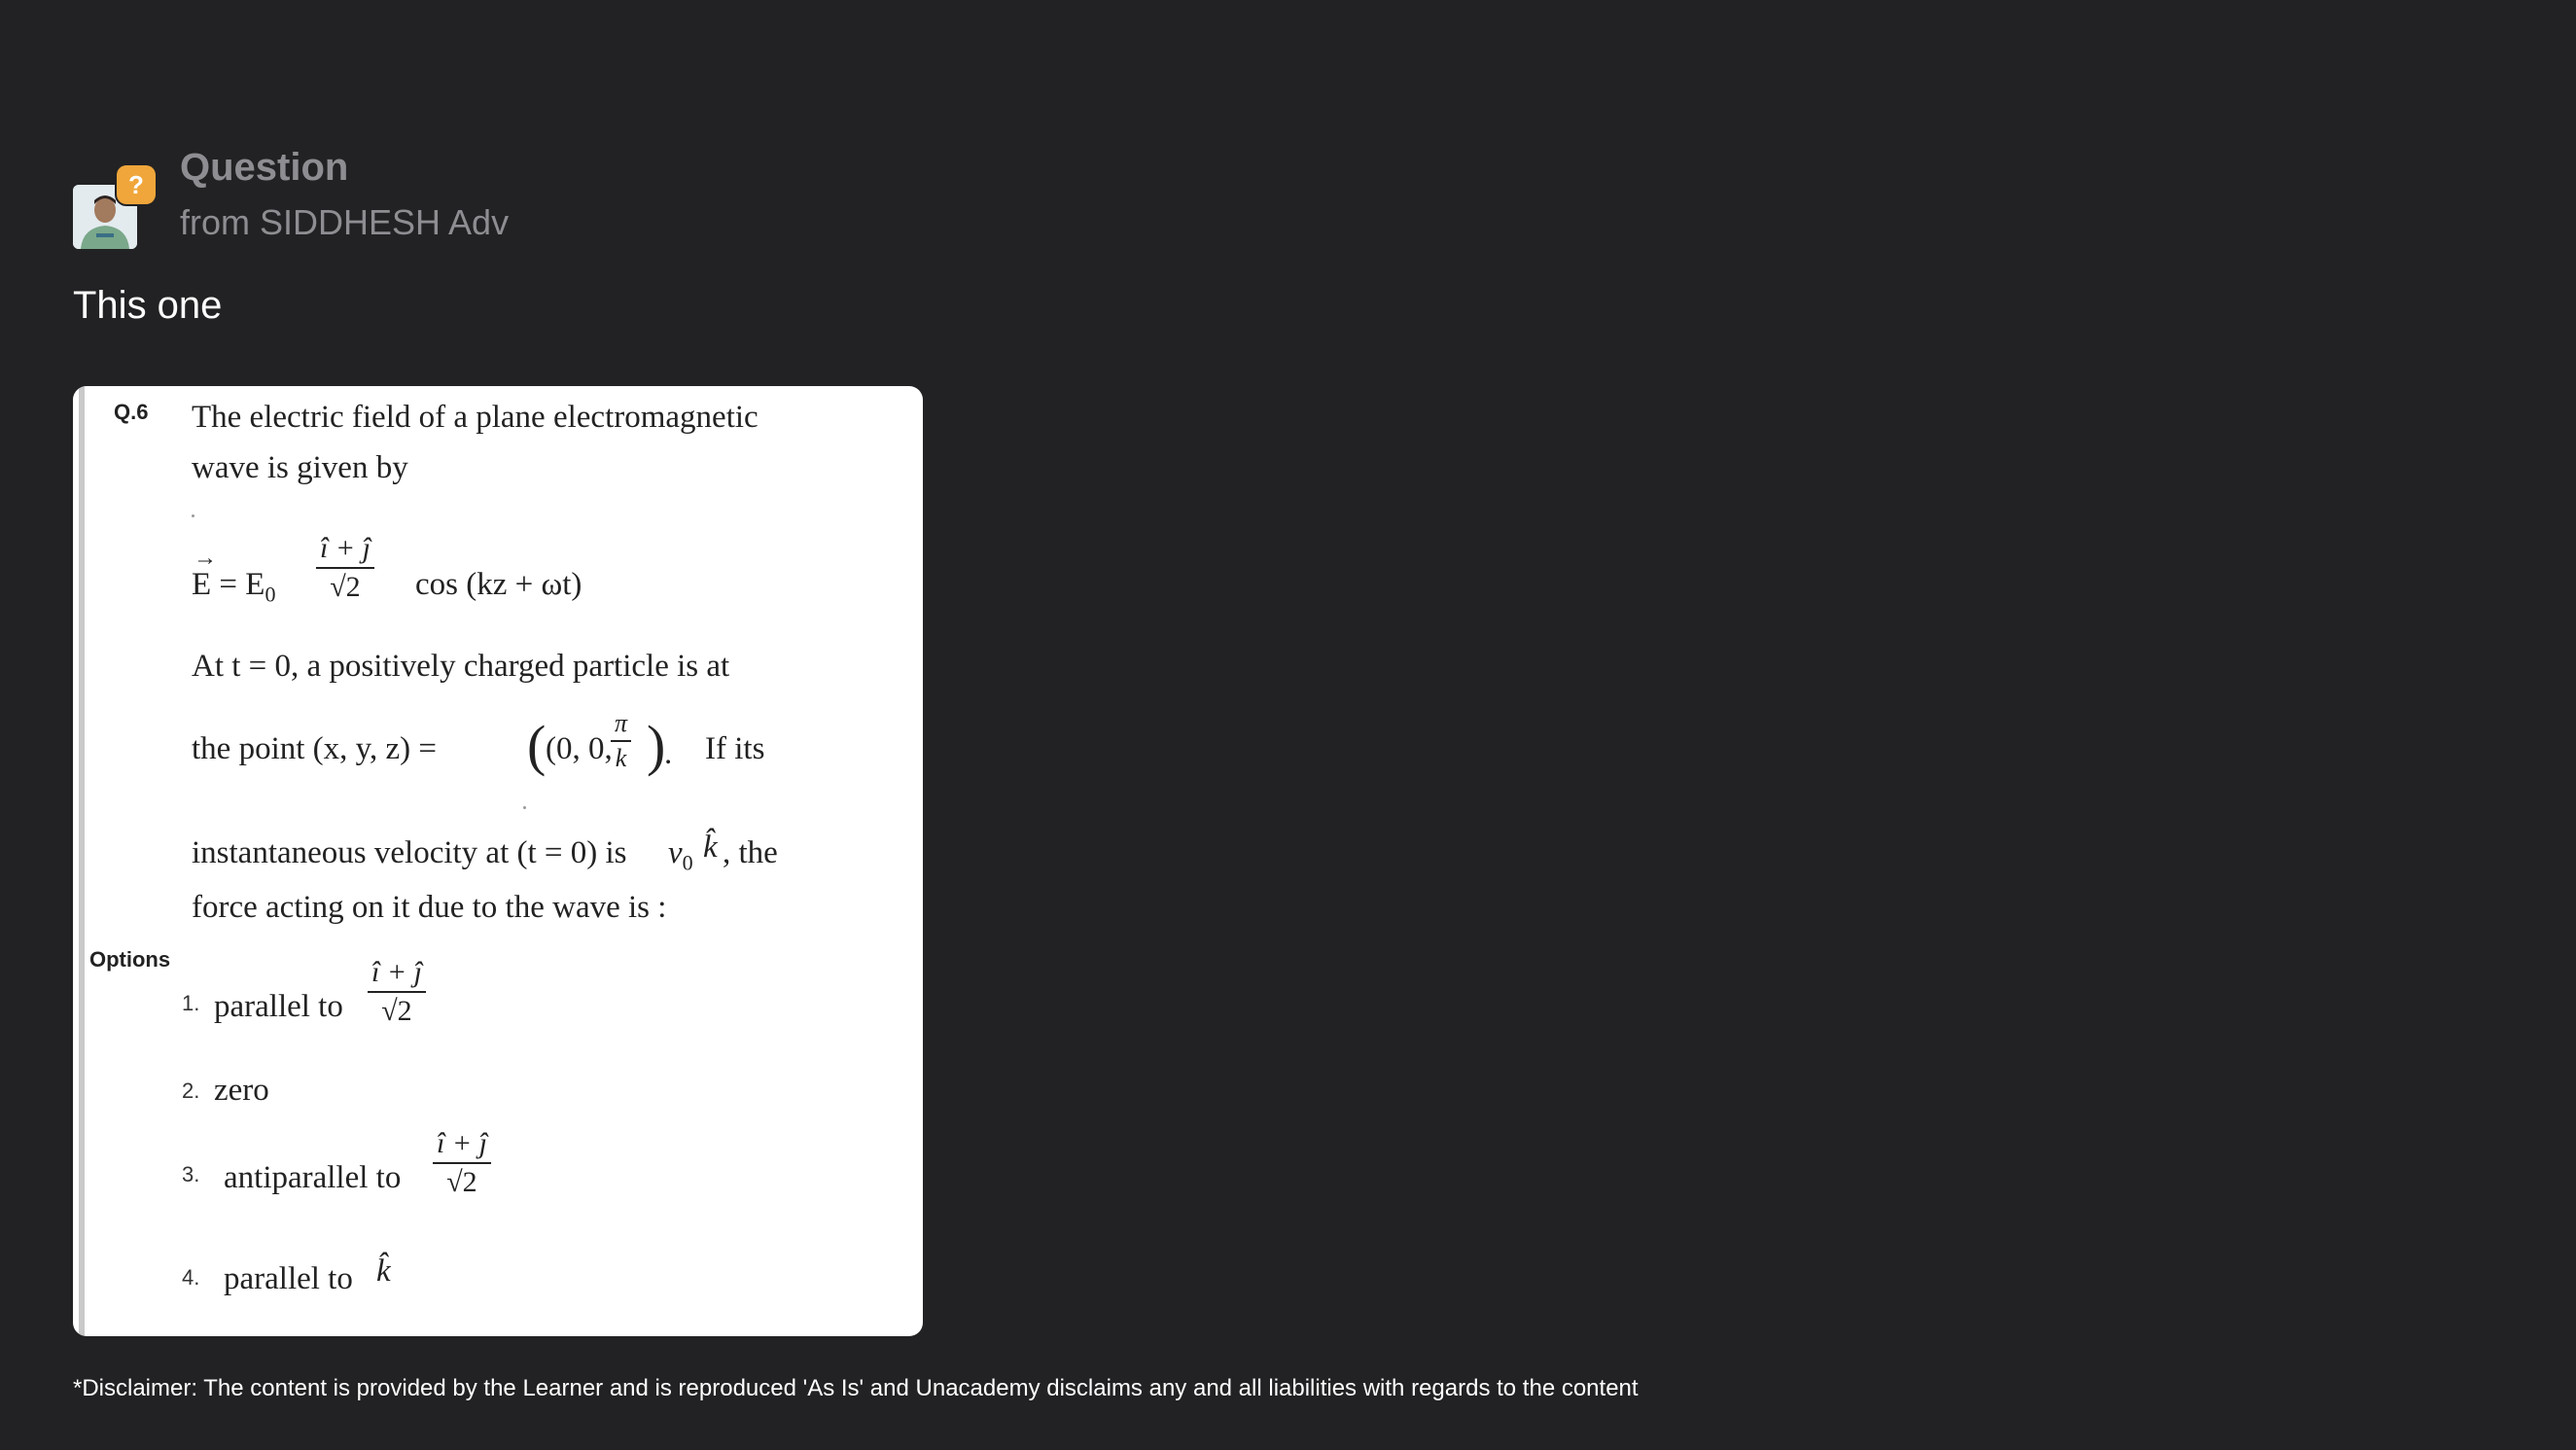  I want to click on question-line-4a: the point (x, y, z) =, so click(314, 748).